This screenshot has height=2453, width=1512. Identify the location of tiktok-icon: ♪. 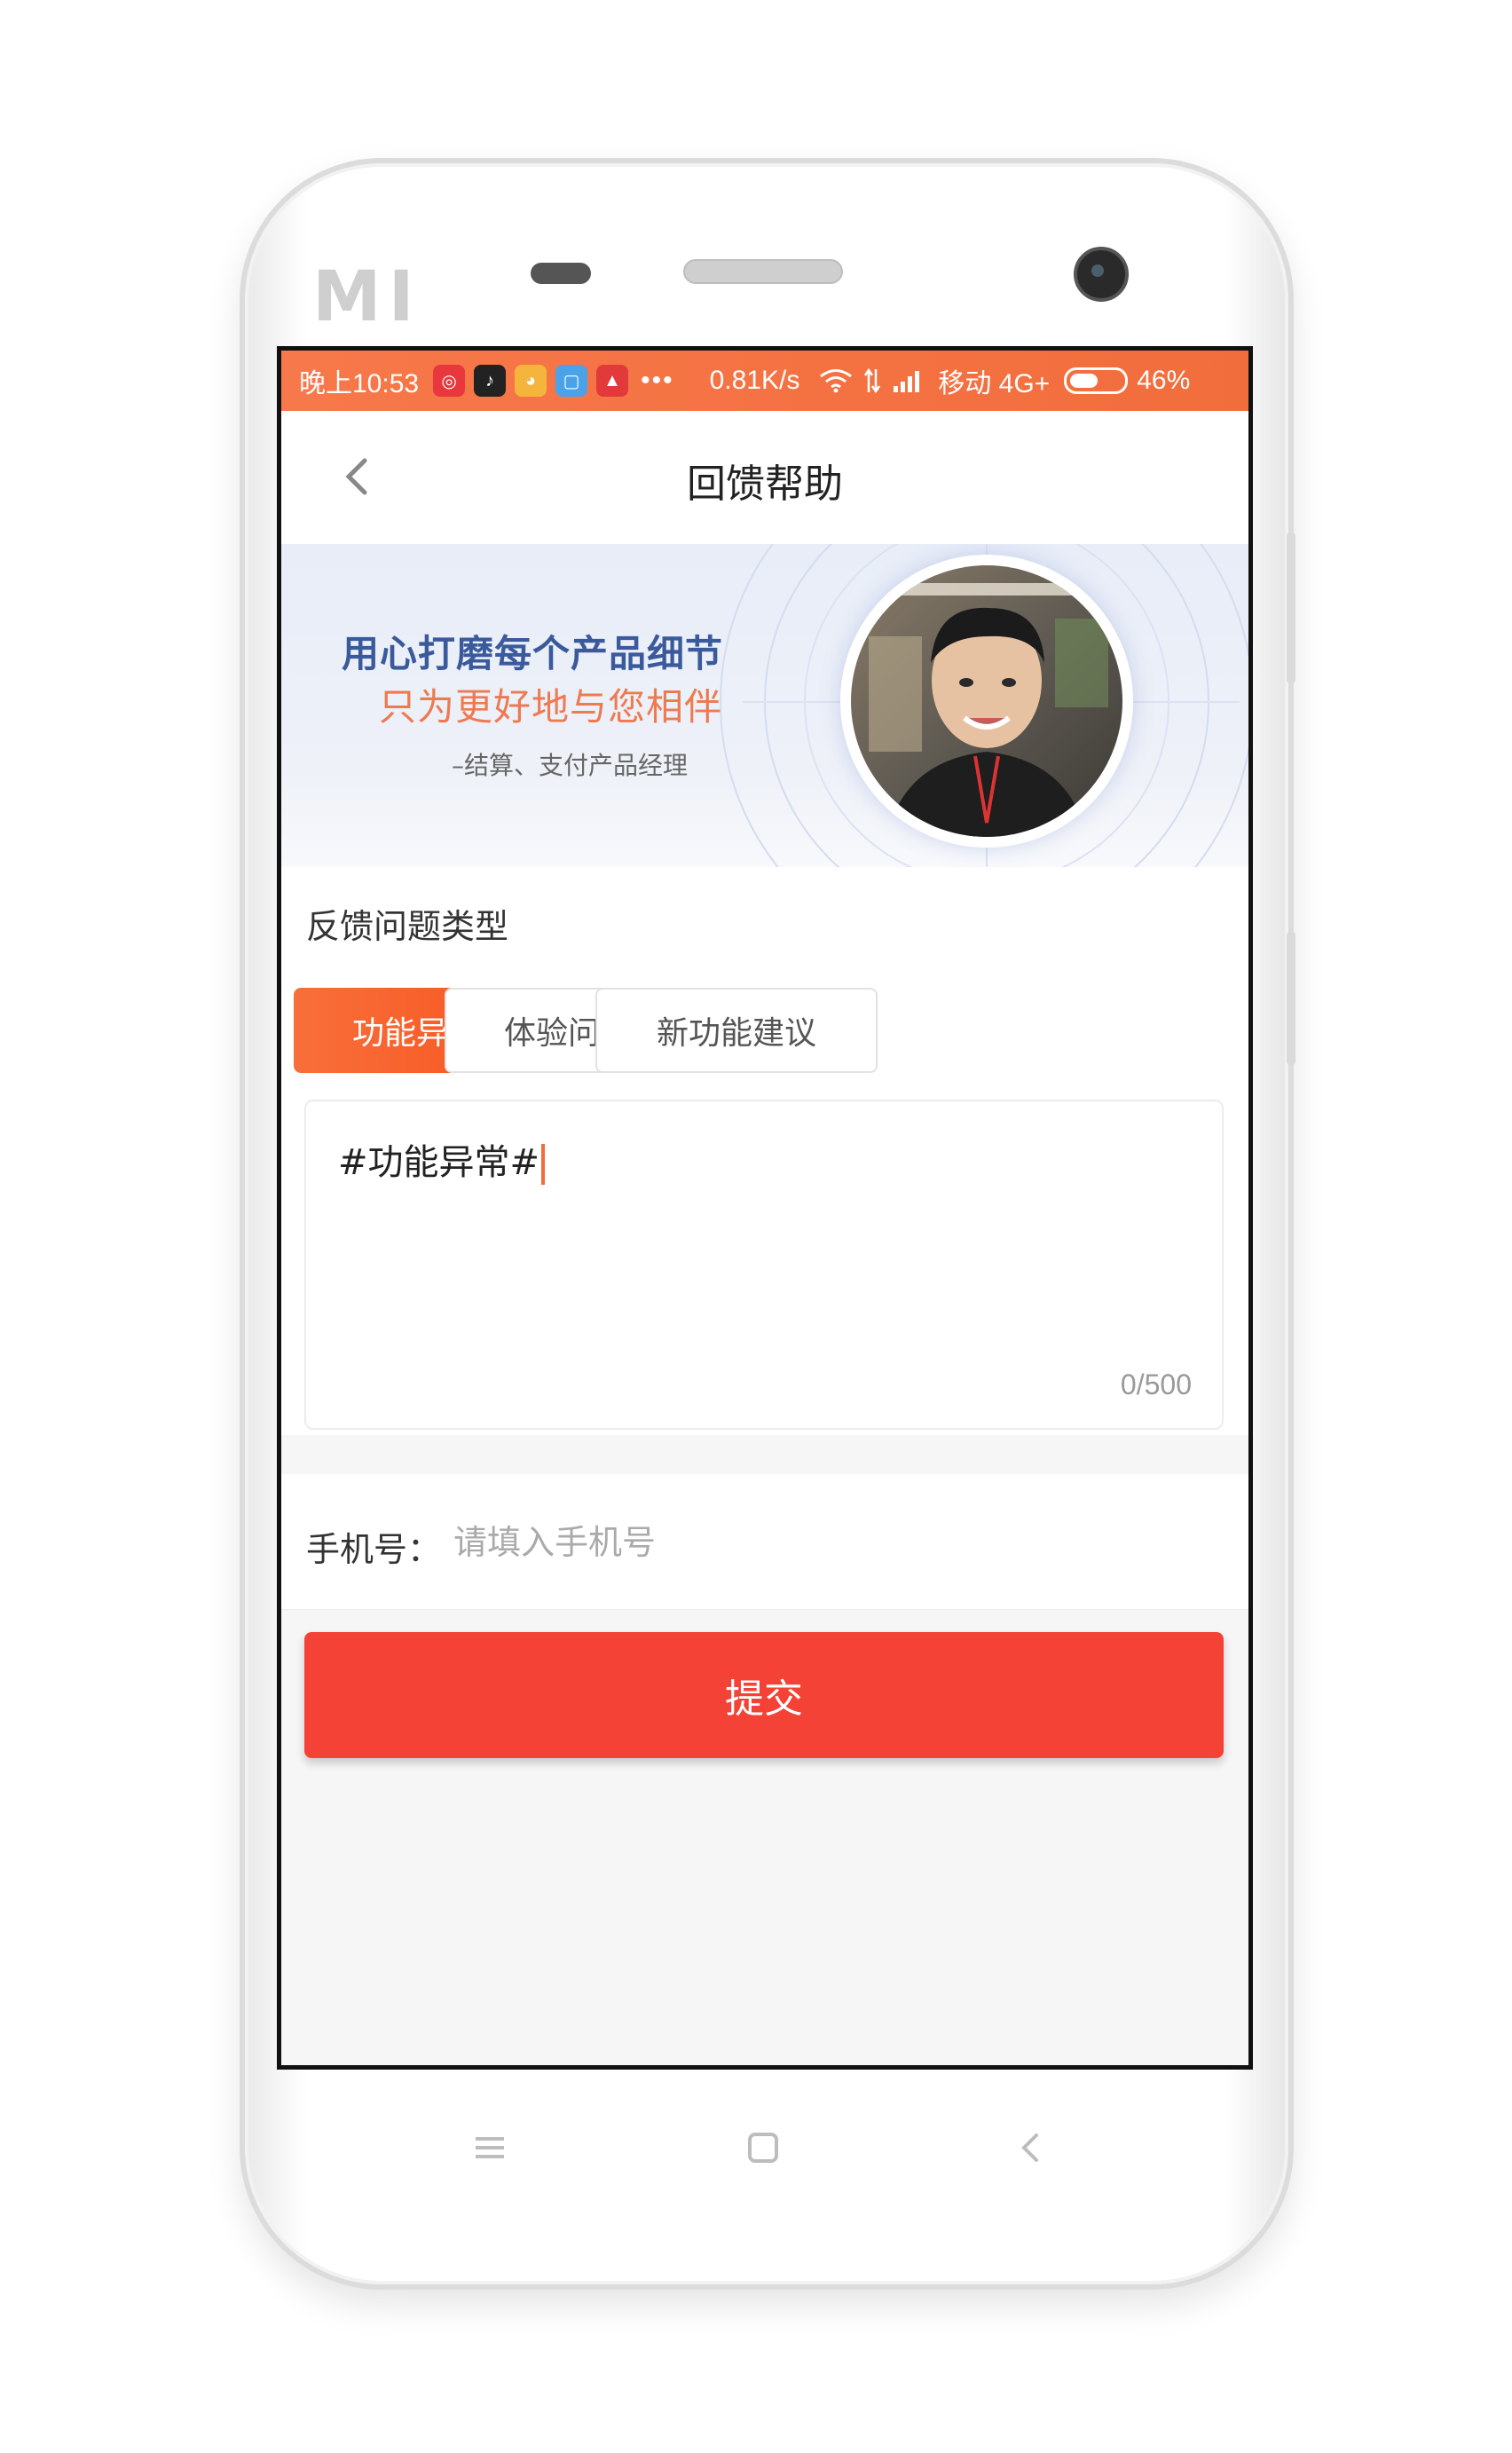
(491, 381).